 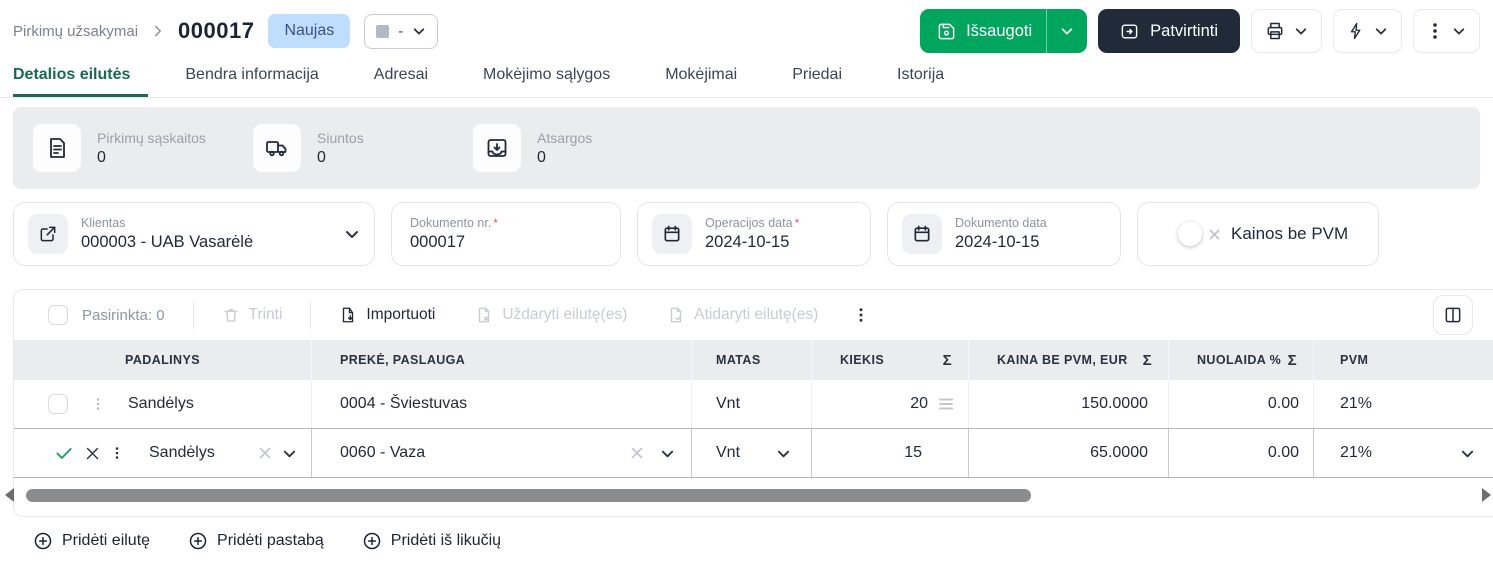 What do you see at coordinates (1290, 233) in the screenshot?
I see `prices-without-vat-label: Kainos be PVM` at bounding box center [1290, 233].